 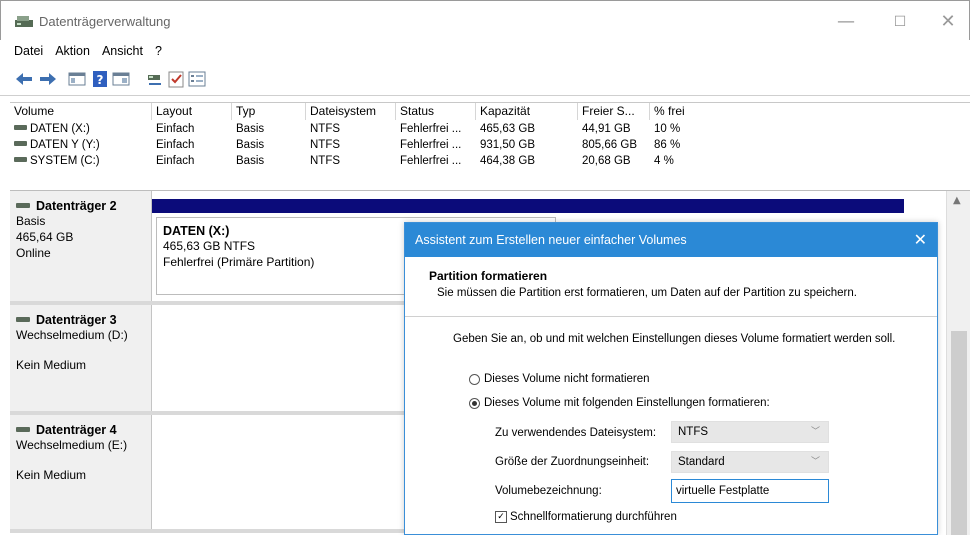 What do you see at coordinates (158, 51) in the screenshot?
I see `menu-help: ?` at bounding box center [158, 51].